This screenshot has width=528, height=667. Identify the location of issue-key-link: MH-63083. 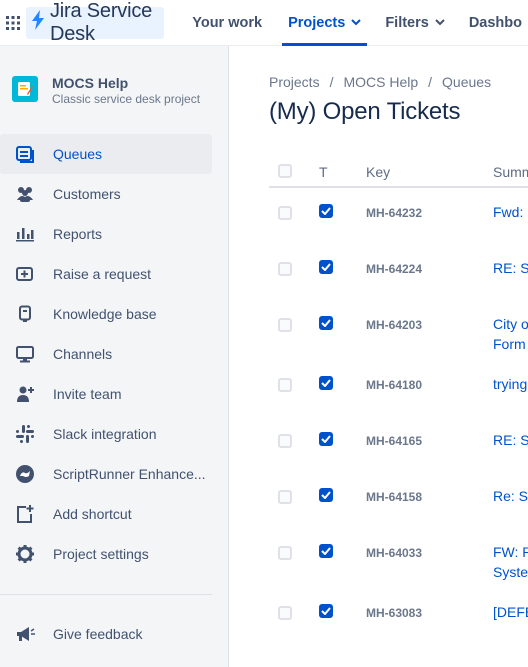
(394, 613).